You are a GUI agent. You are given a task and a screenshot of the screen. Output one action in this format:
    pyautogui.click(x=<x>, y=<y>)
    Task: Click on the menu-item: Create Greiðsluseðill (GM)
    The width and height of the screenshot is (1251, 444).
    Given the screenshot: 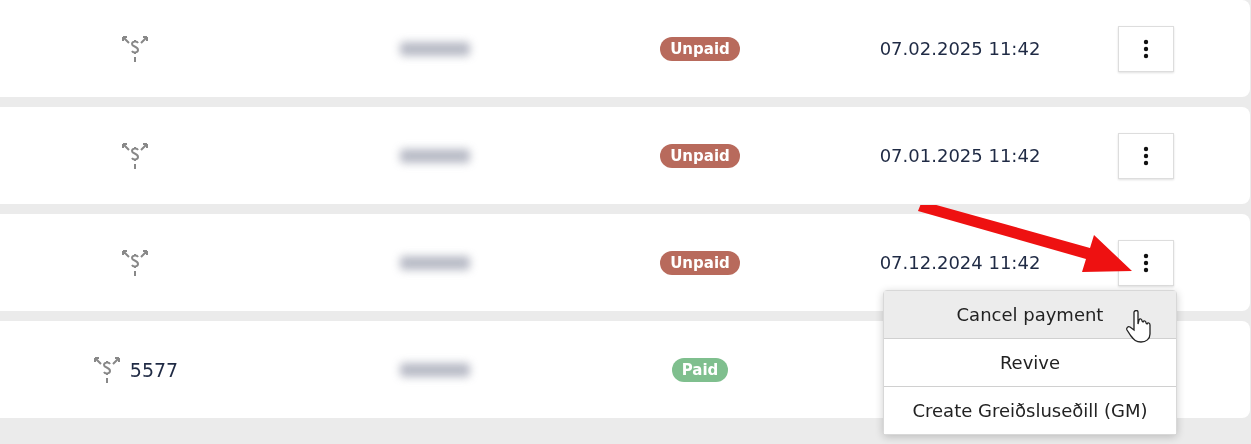 What is the action you would take?
    pyautogui.click(x=1030, y=410)
    